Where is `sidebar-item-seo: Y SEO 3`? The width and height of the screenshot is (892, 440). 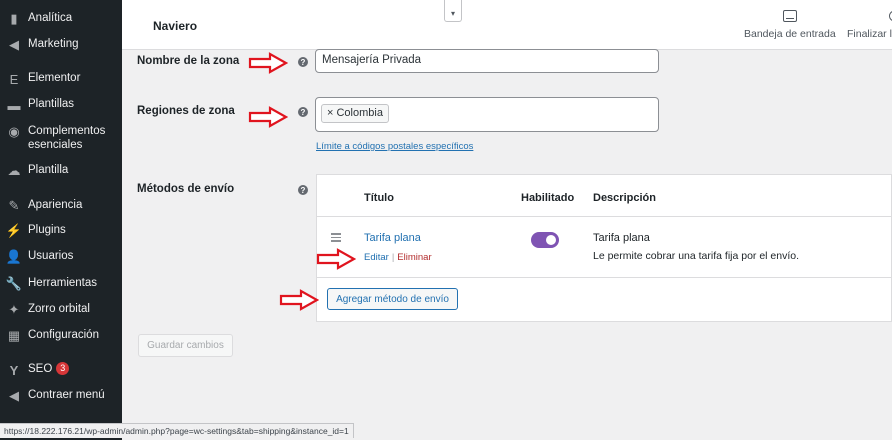
sidebar-item-seo: Y SEO 3 is located at coordinates (61, 370).